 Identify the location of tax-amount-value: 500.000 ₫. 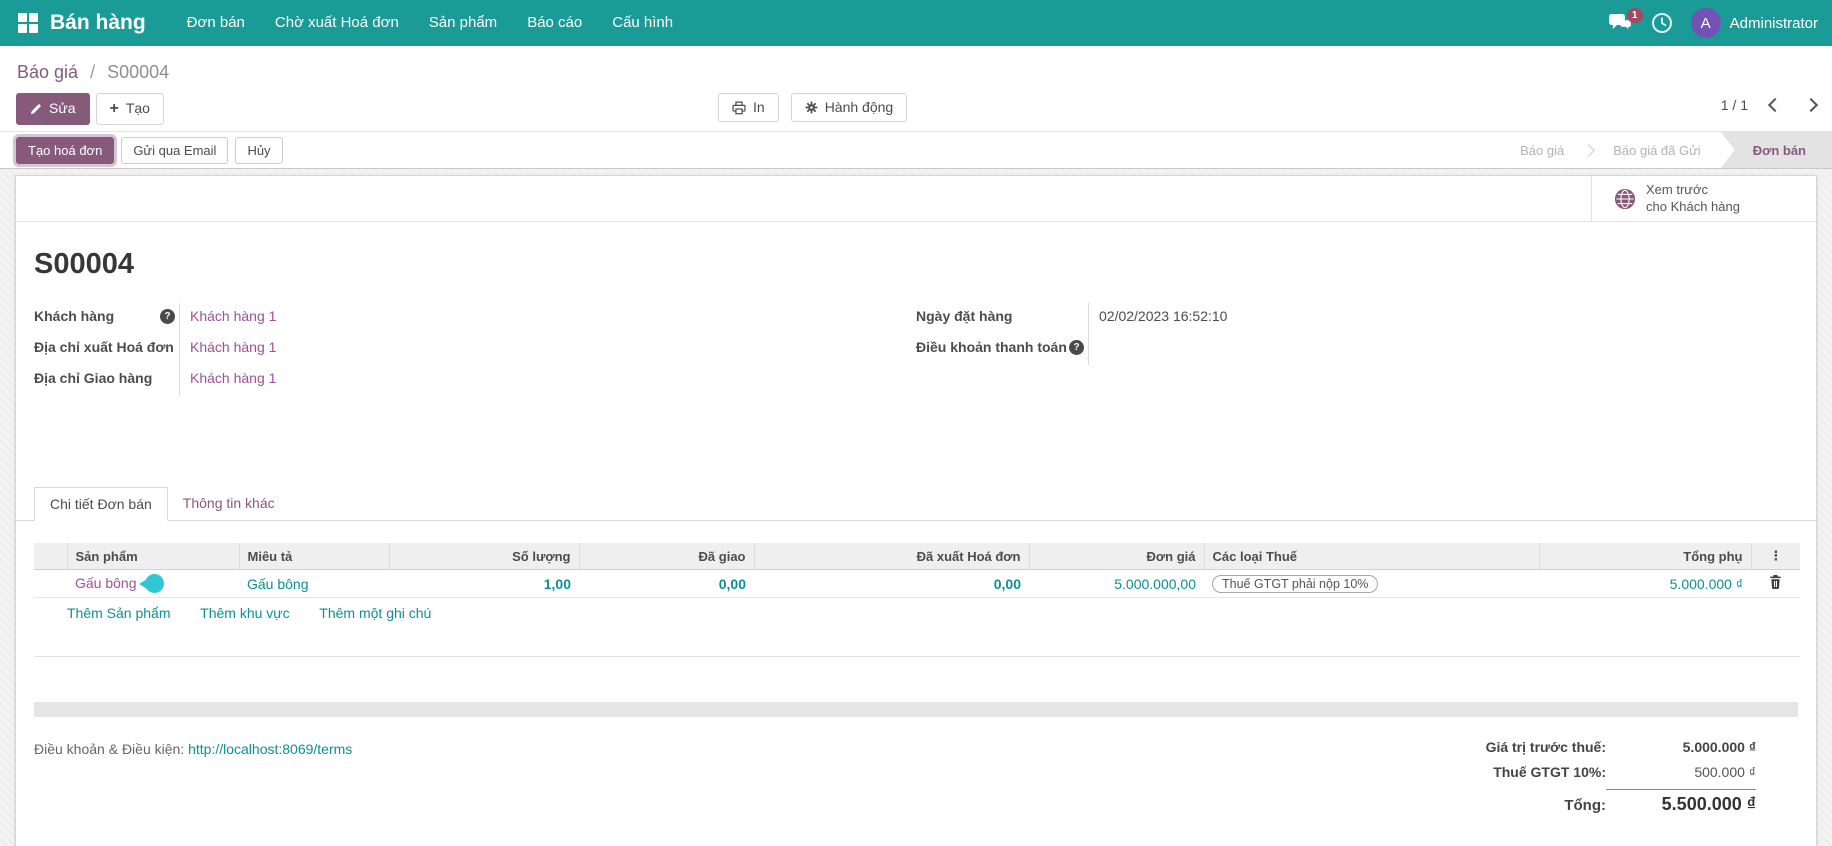
(1725, 771).